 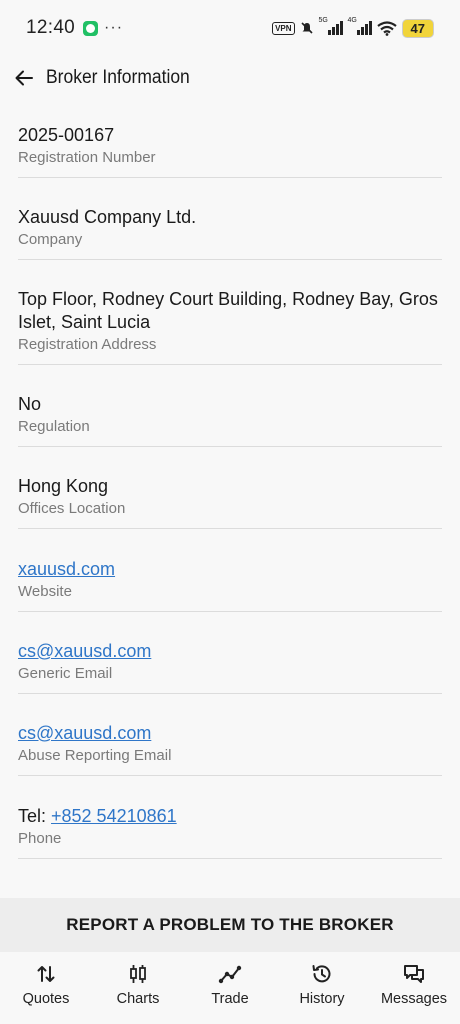 I want to click on more-notifications-icon: ···, so click(x=114, y=27).